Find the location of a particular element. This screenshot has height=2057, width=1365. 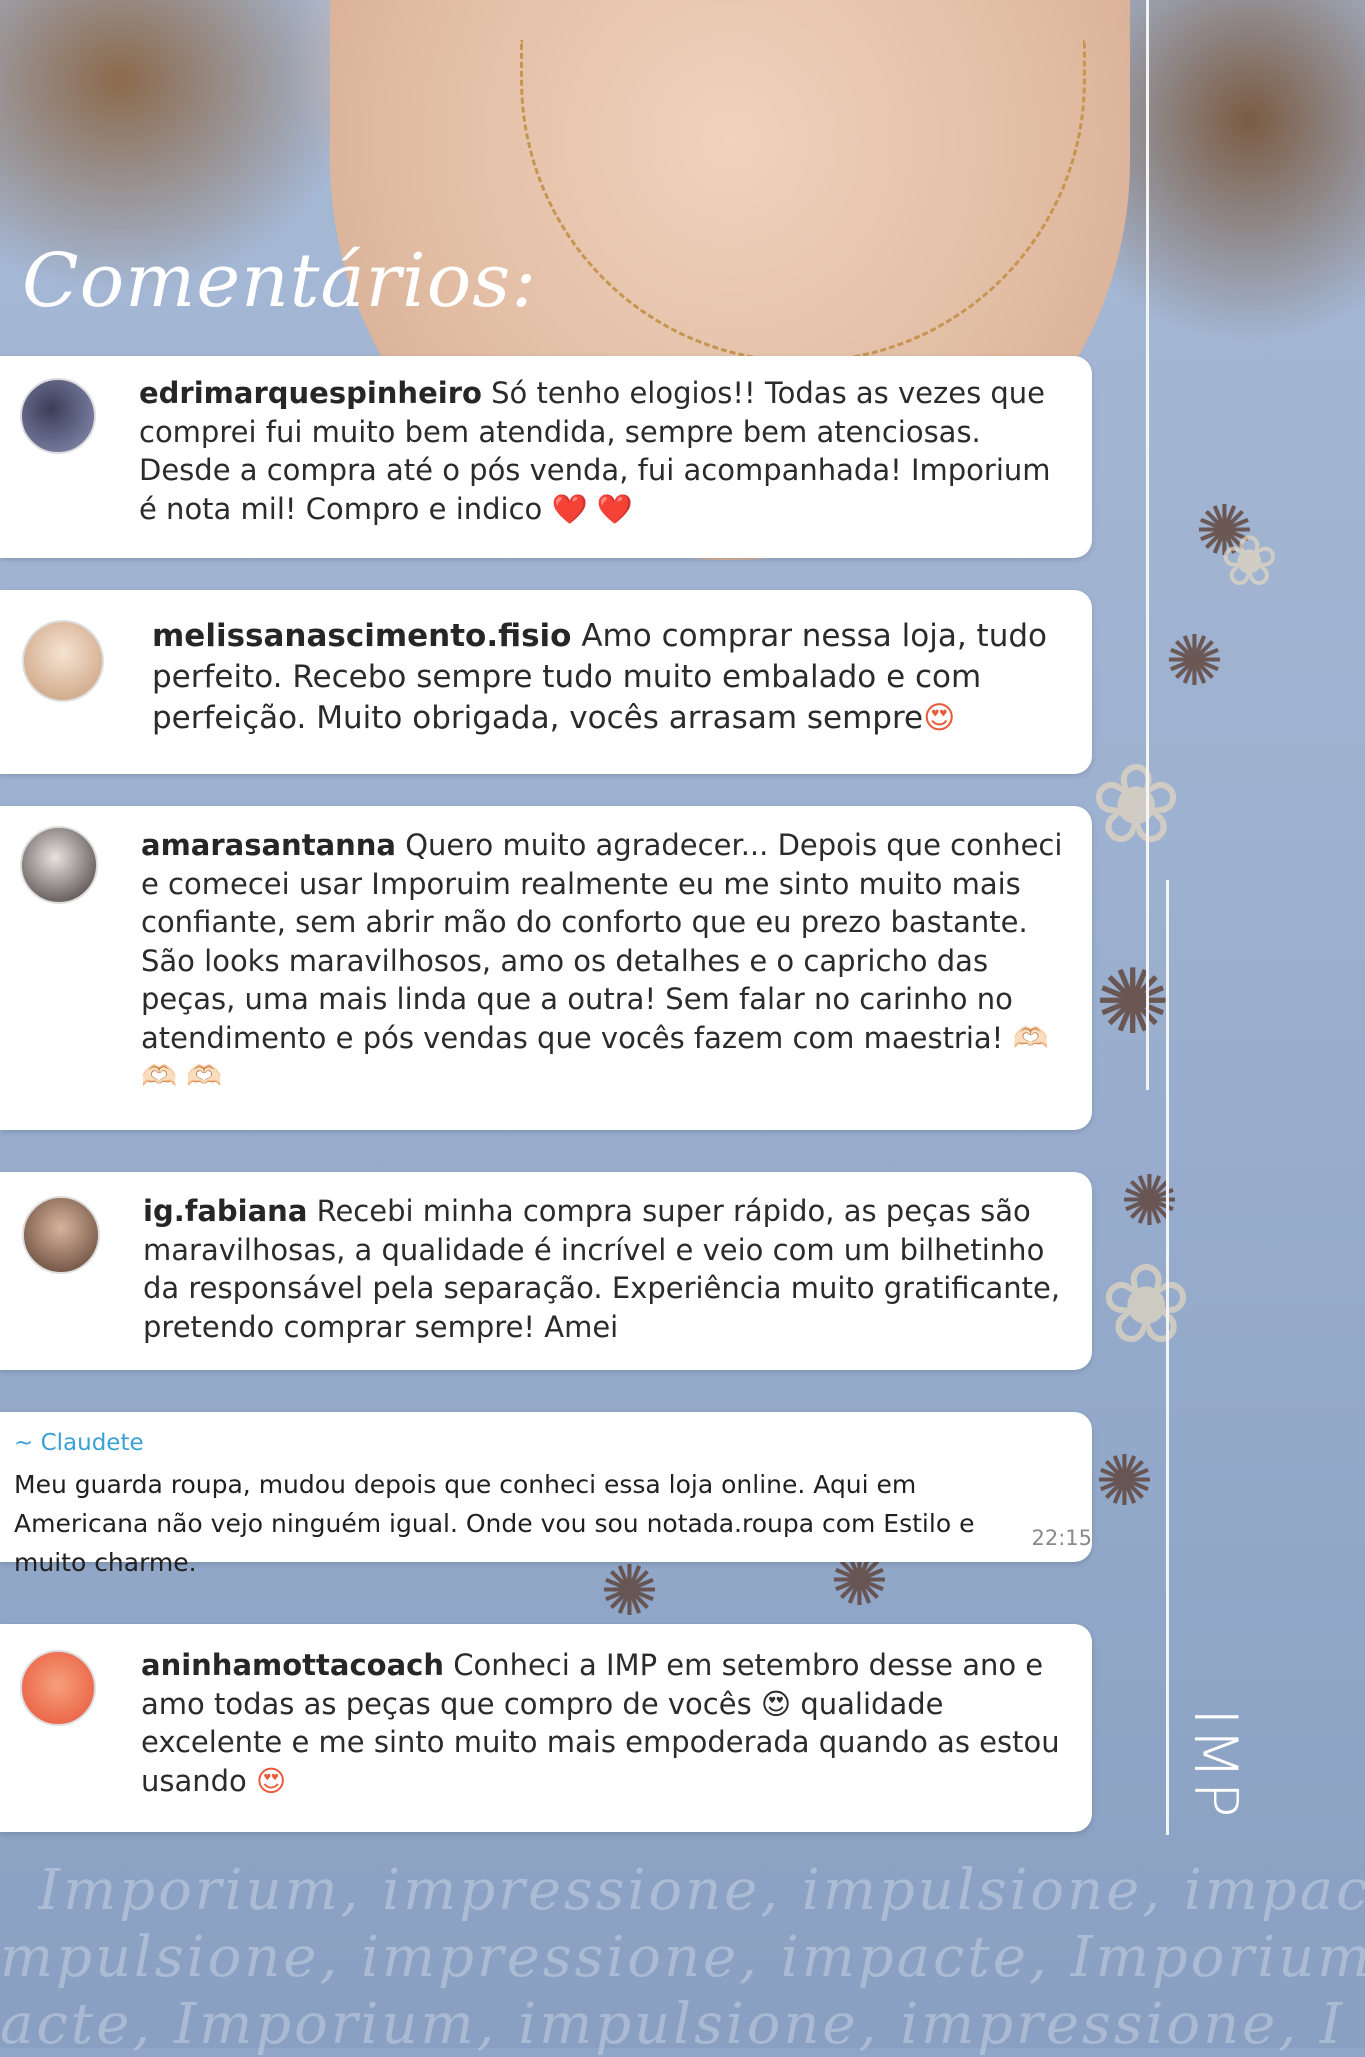

page-title: Comentários: is located at coordinates (280, 281).